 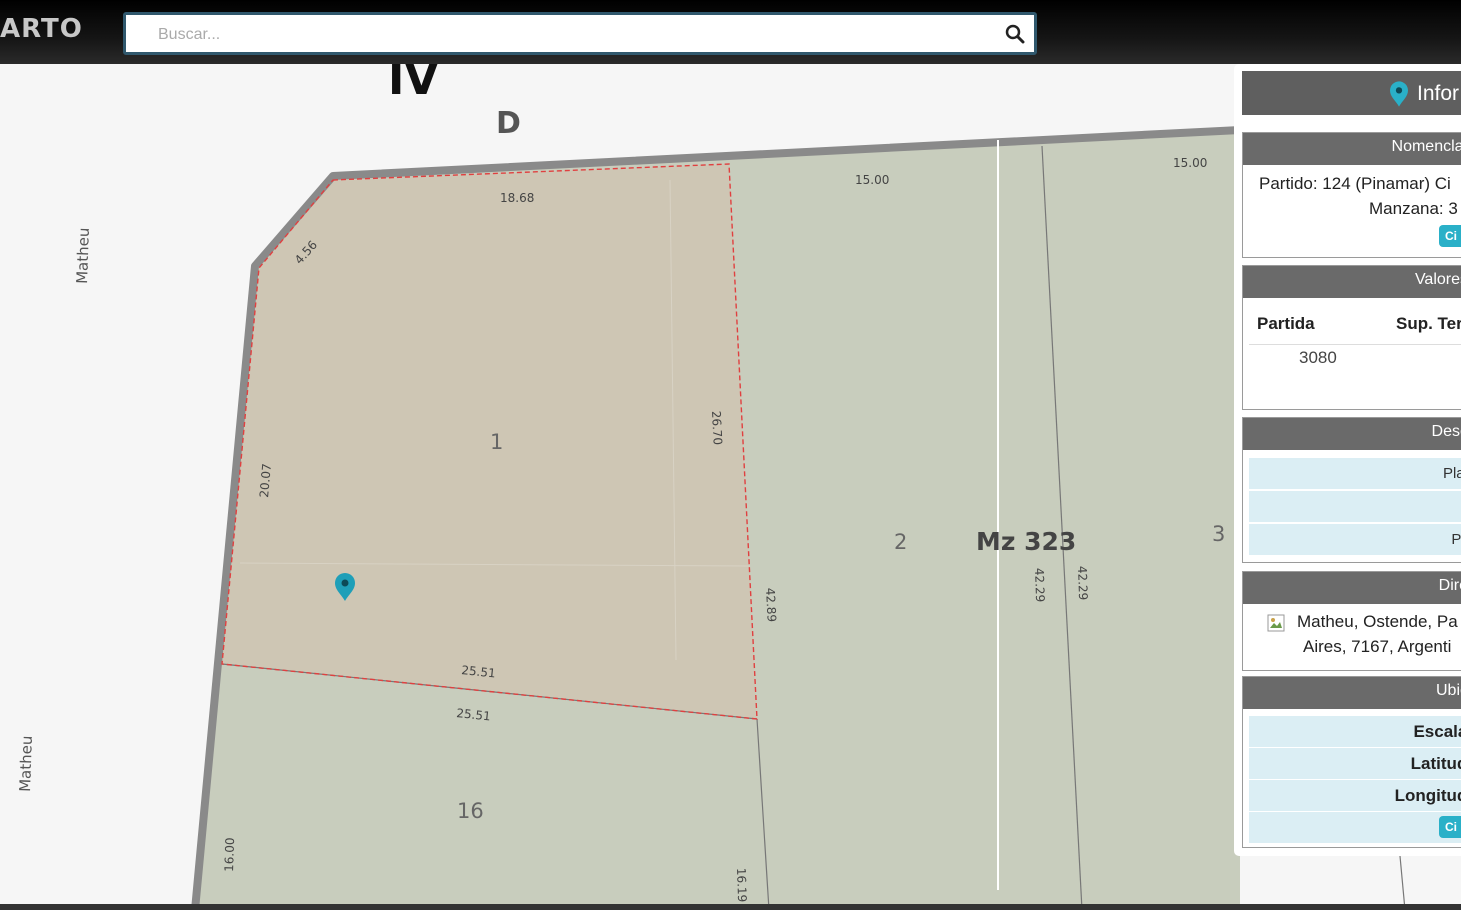 What do you see at coordinates (1355, 473) in the screenshot?
I see `desc-row-plano: Plan` at bounding box center [1355, 473].